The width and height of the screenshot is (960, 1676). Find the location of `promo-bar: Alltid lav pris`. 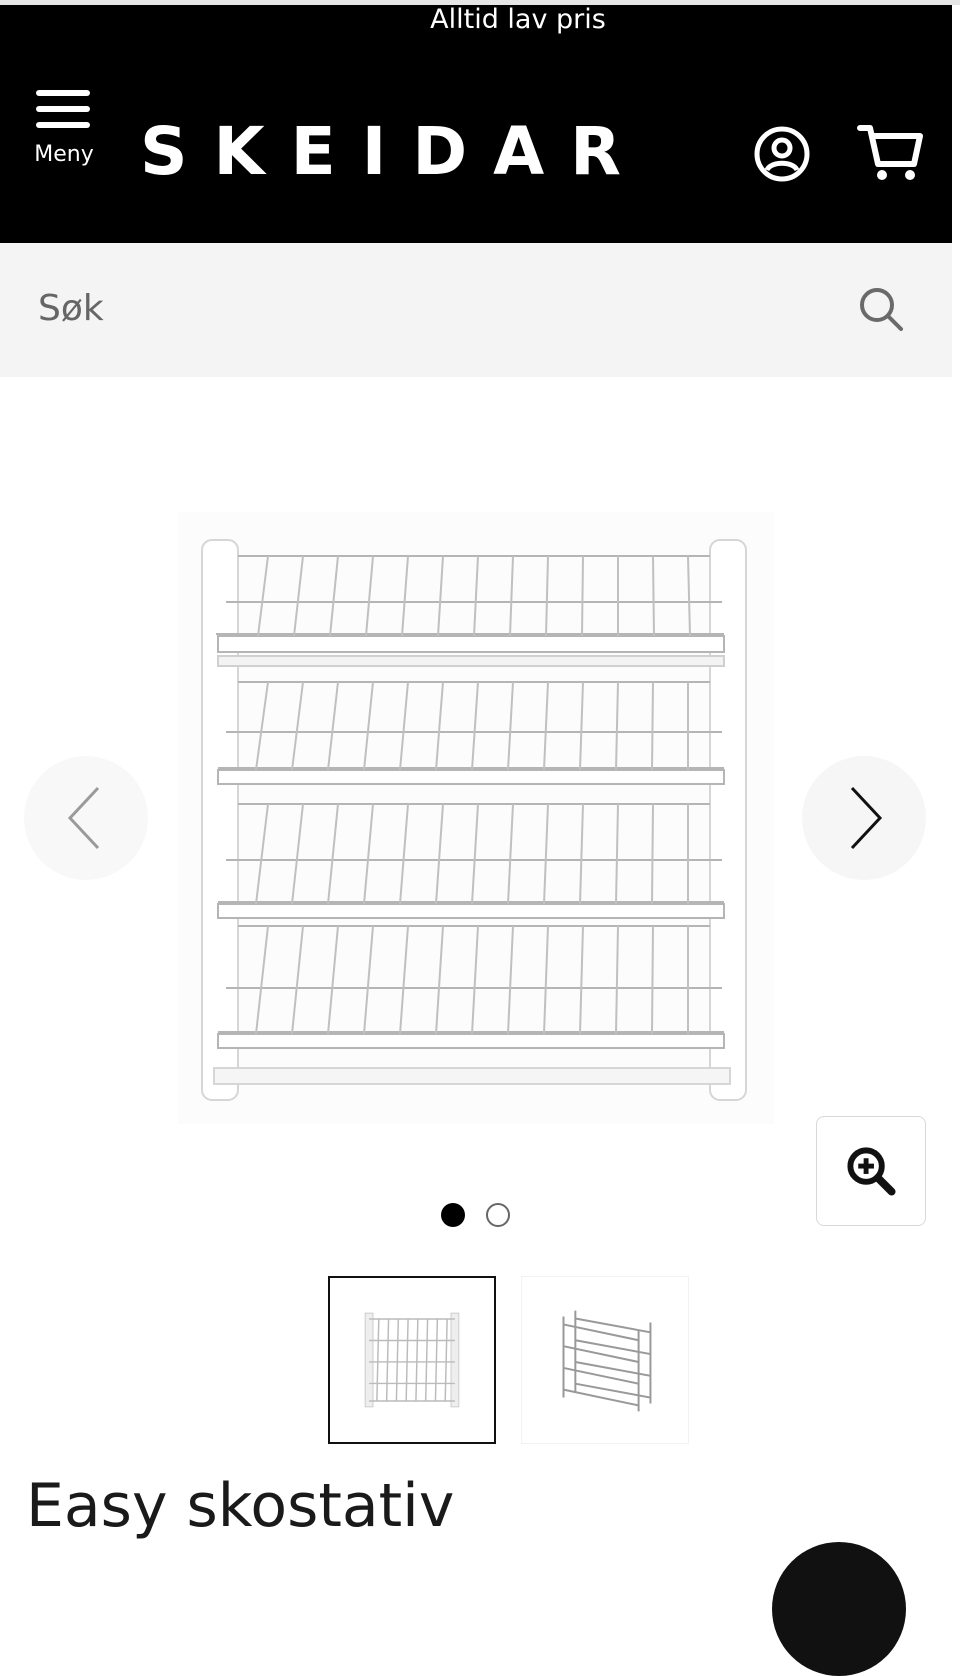

promo-bar: Alltid lav pris is located at coordinates (476, 25).